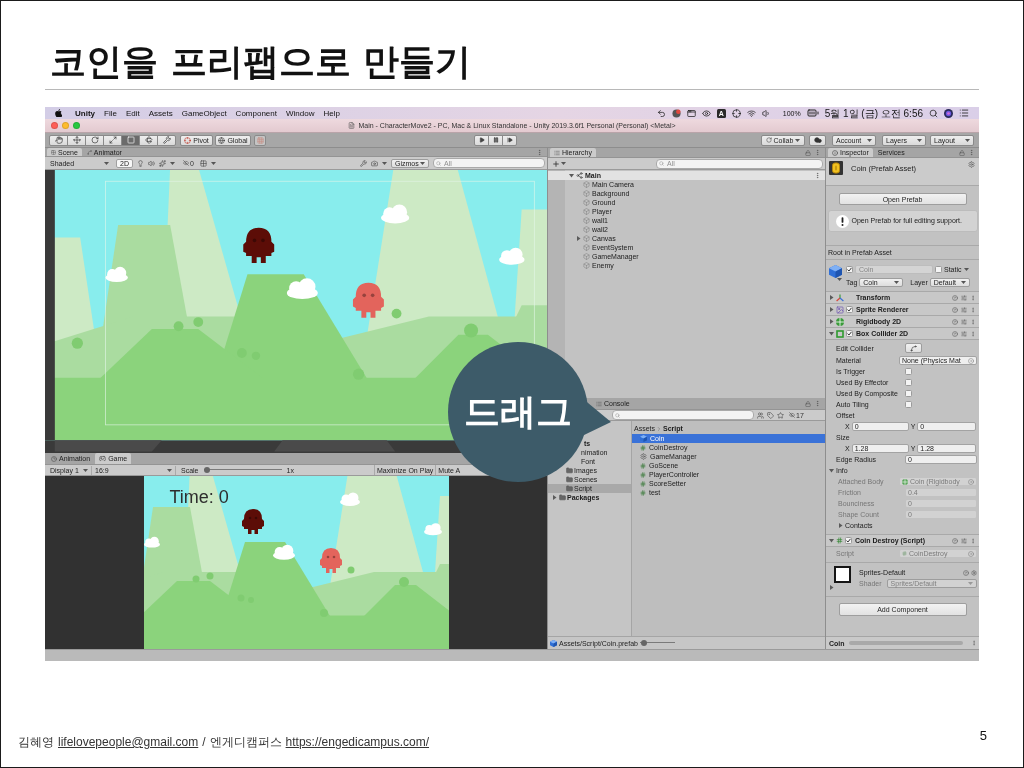  Describe the element at coordinates (54, 125) in the screenshot. I see `close-window-button` at that location.